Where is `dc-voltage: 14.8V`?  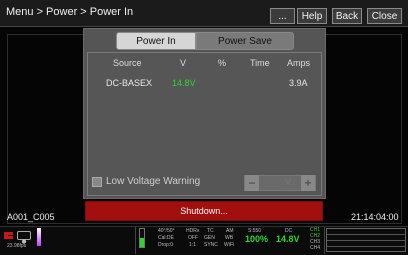
dc-voltage: 14.8V is located at coordinates (288, 239).